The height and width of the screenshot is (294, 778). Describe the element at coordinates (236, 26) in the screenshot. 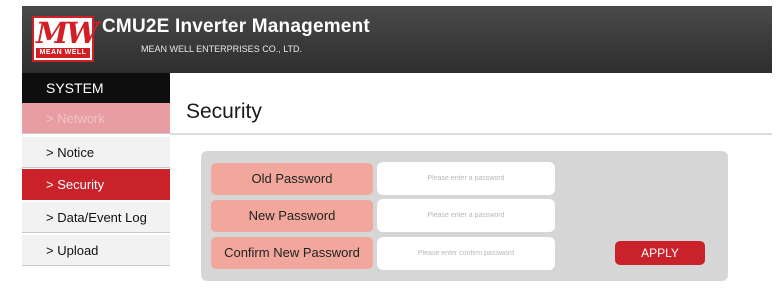

I see `app-title: CMU2E Inverter Management` at that location.